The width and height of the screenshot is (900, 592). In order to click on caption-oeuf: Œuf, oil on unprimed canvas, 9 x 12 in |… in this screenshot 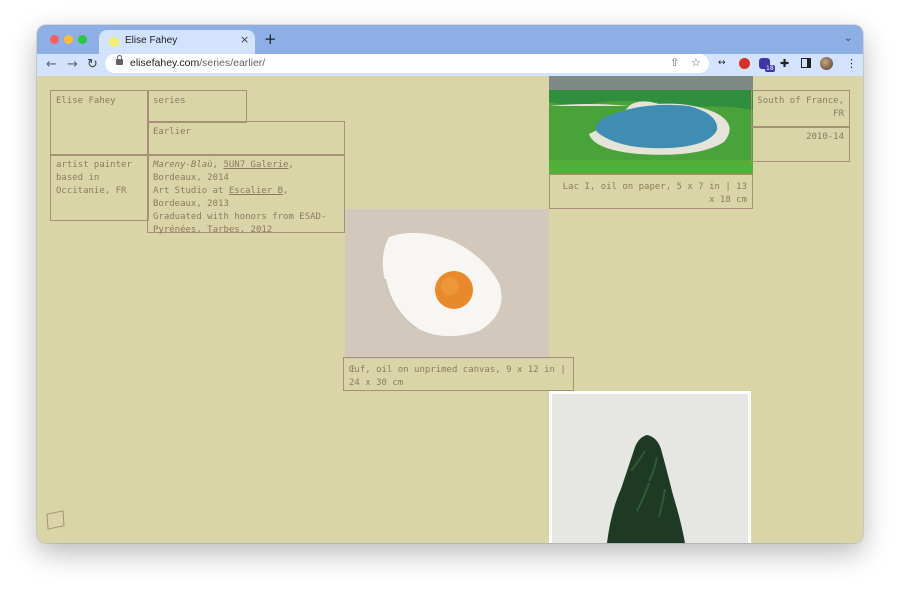, I will do `click(458, 374)`.